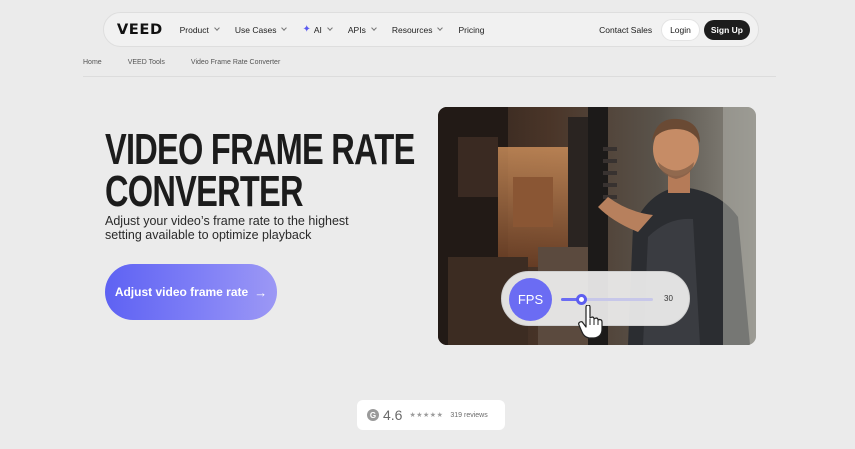 The image size is (855, 449). I want to click on sign-up-button: Sign Up, so click(726, 29).